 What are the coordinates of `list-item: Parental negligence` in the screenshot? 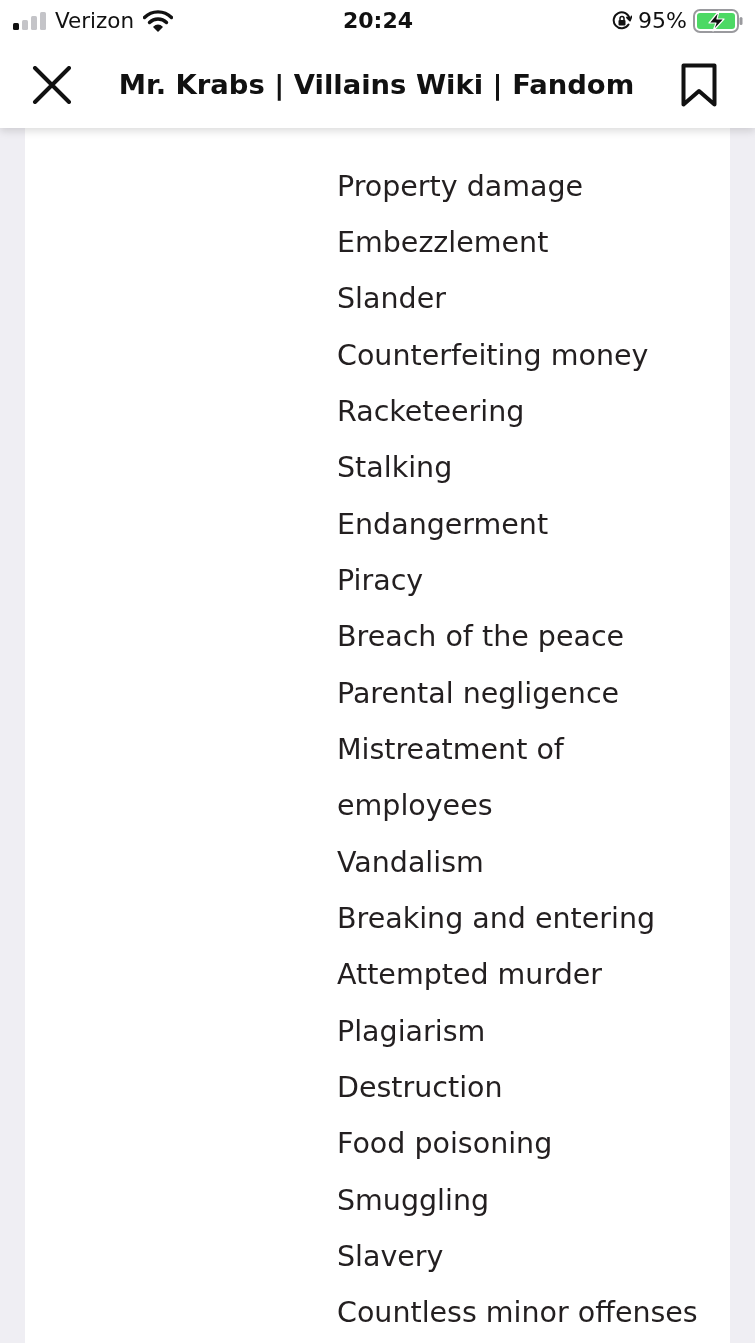 It's located at (479, 693).